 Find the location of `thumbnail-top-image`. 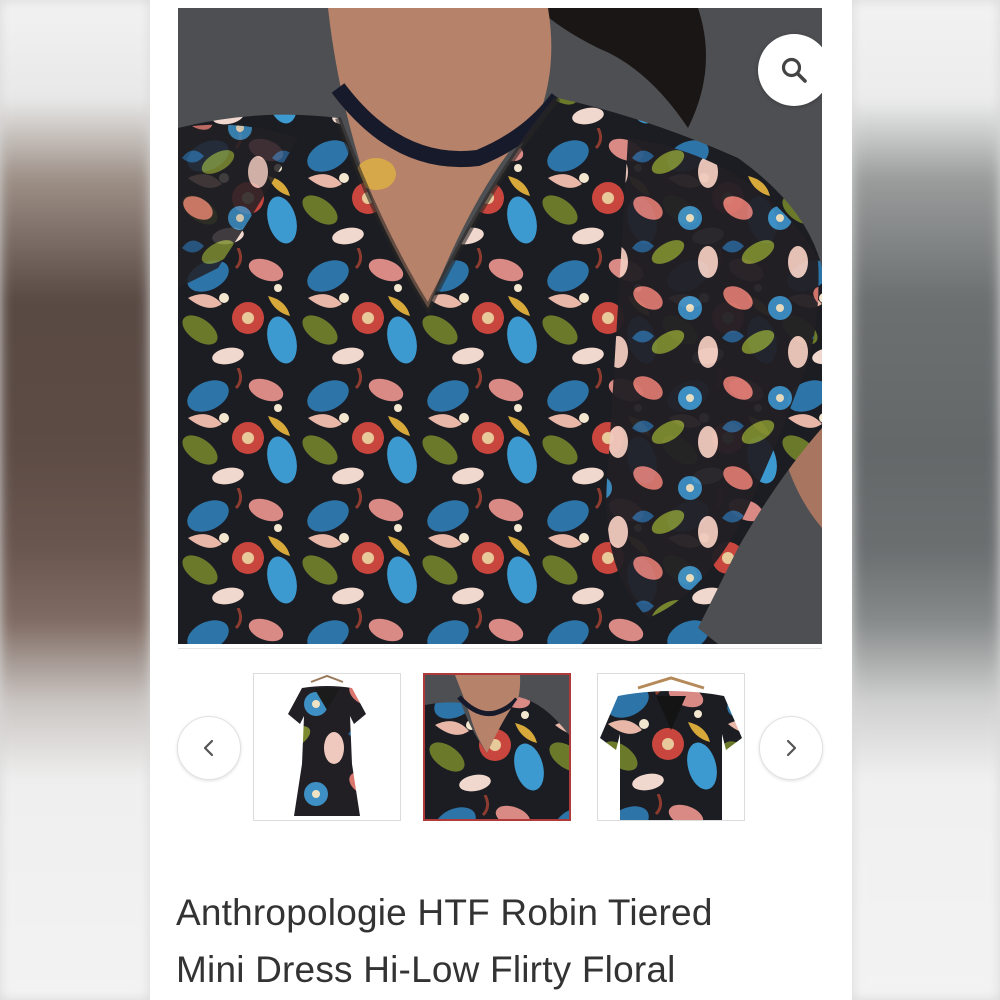

thumbnail-top-image is located at coordinates (671, 747).